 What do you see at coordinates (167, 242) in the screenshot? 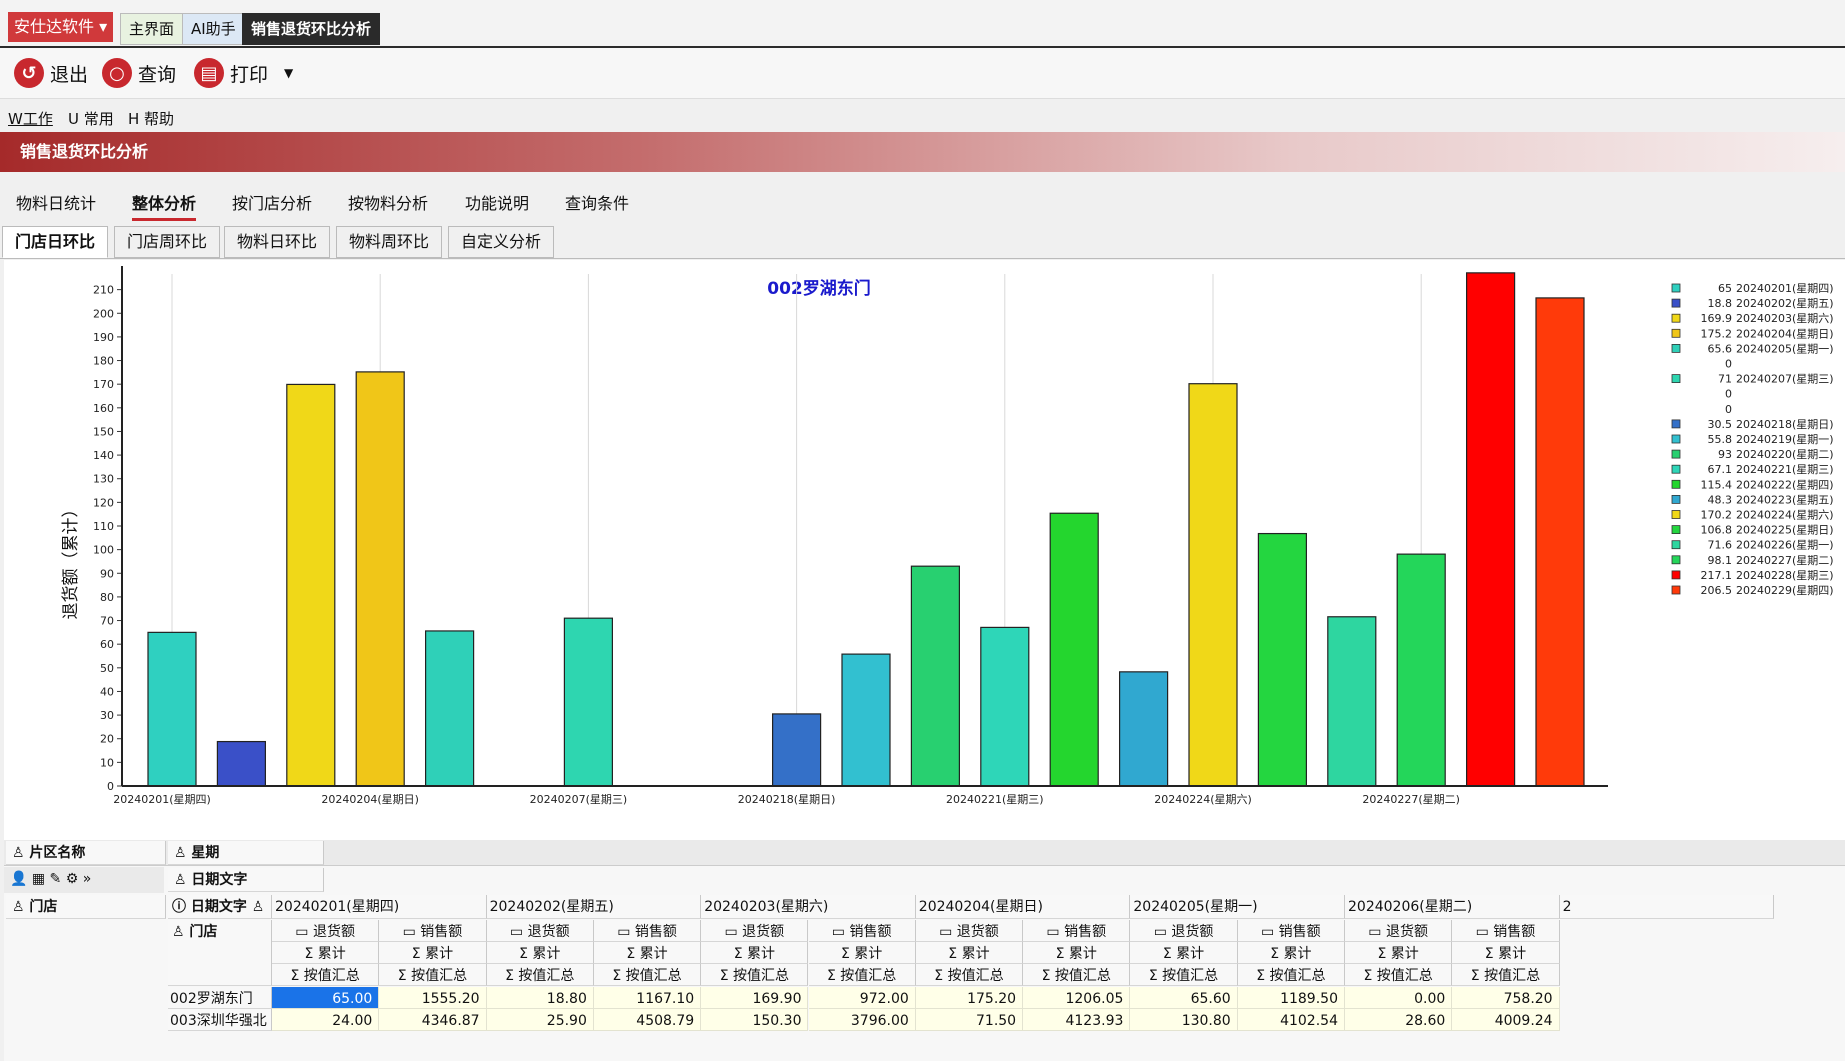
I see `tab-store-weekly: 门店周环比` at bounding box center [167, 242].